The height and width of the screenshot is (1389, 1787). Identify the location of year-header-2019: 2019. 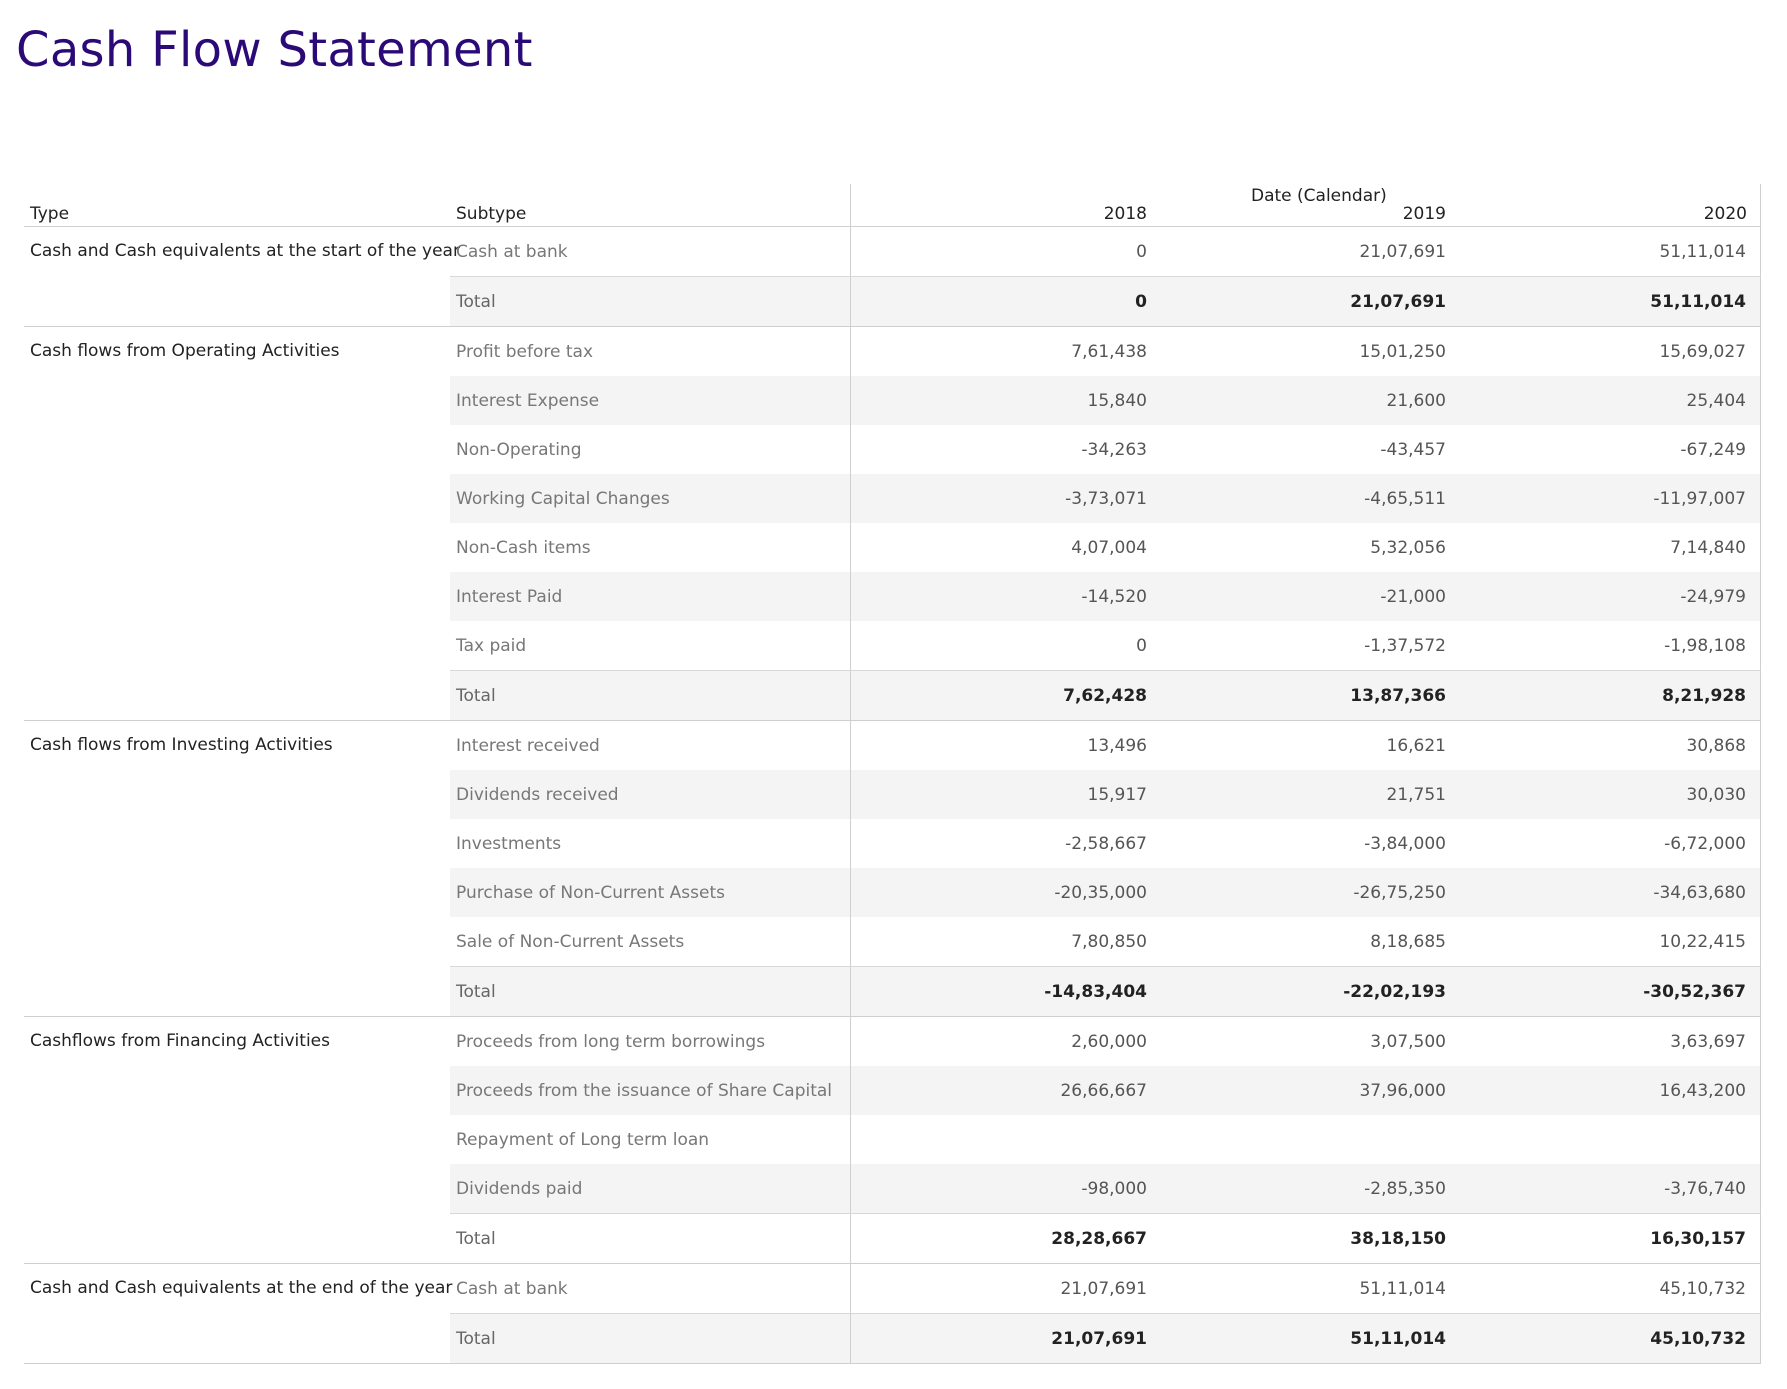
(1386, 214).